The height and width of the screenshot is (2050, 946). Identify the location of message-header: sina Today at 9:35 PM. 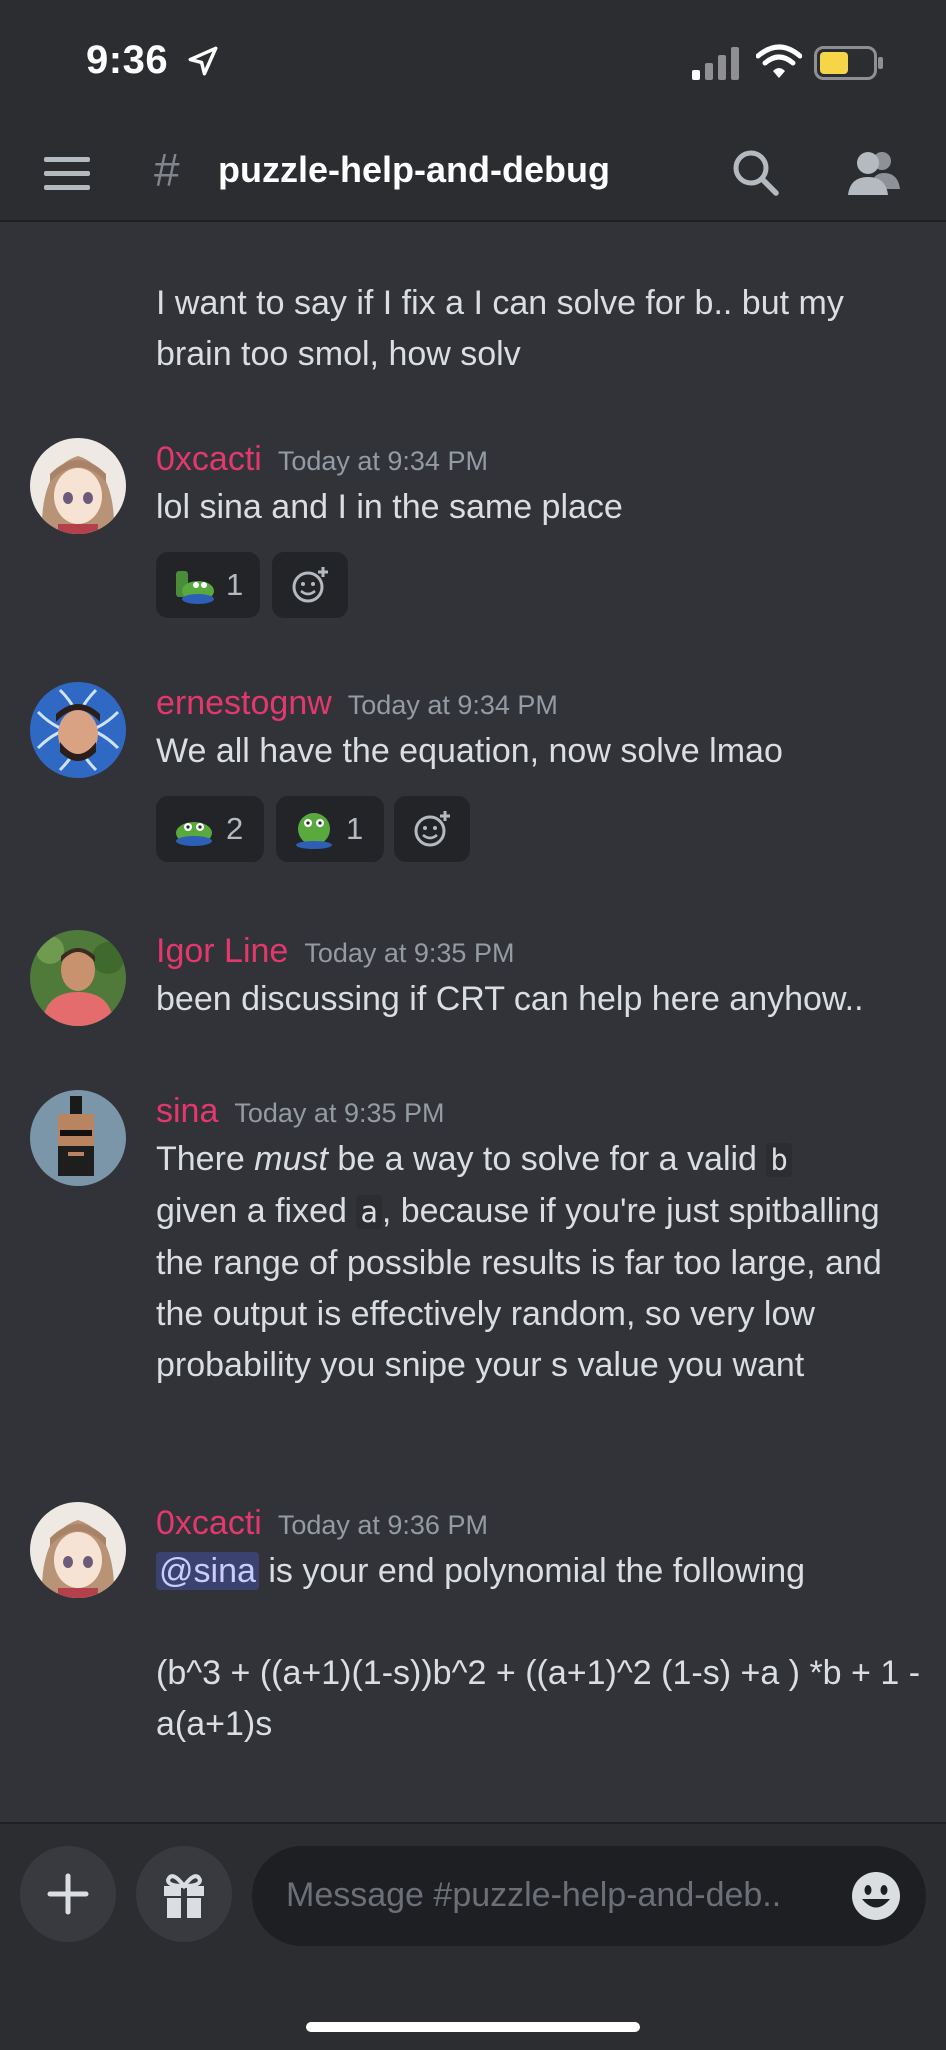
(300, 1111).